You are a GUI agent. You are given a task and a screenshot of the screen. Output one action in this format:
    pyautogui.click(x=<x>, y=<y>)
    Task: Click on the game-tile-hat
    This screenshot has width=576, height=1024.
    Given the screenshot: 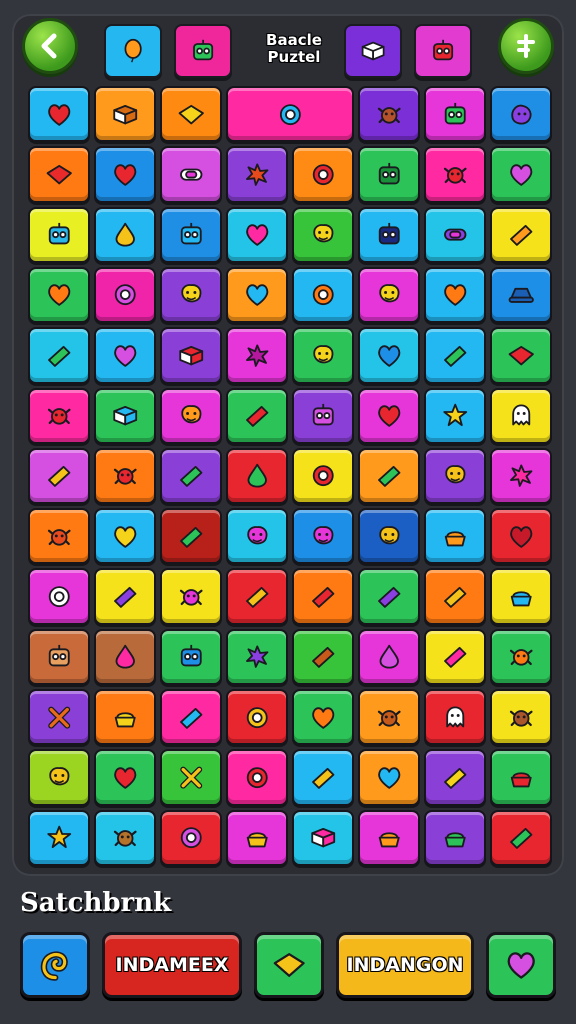 What is the action you would take?
    pyautogui.click(x=521, y=295)
    